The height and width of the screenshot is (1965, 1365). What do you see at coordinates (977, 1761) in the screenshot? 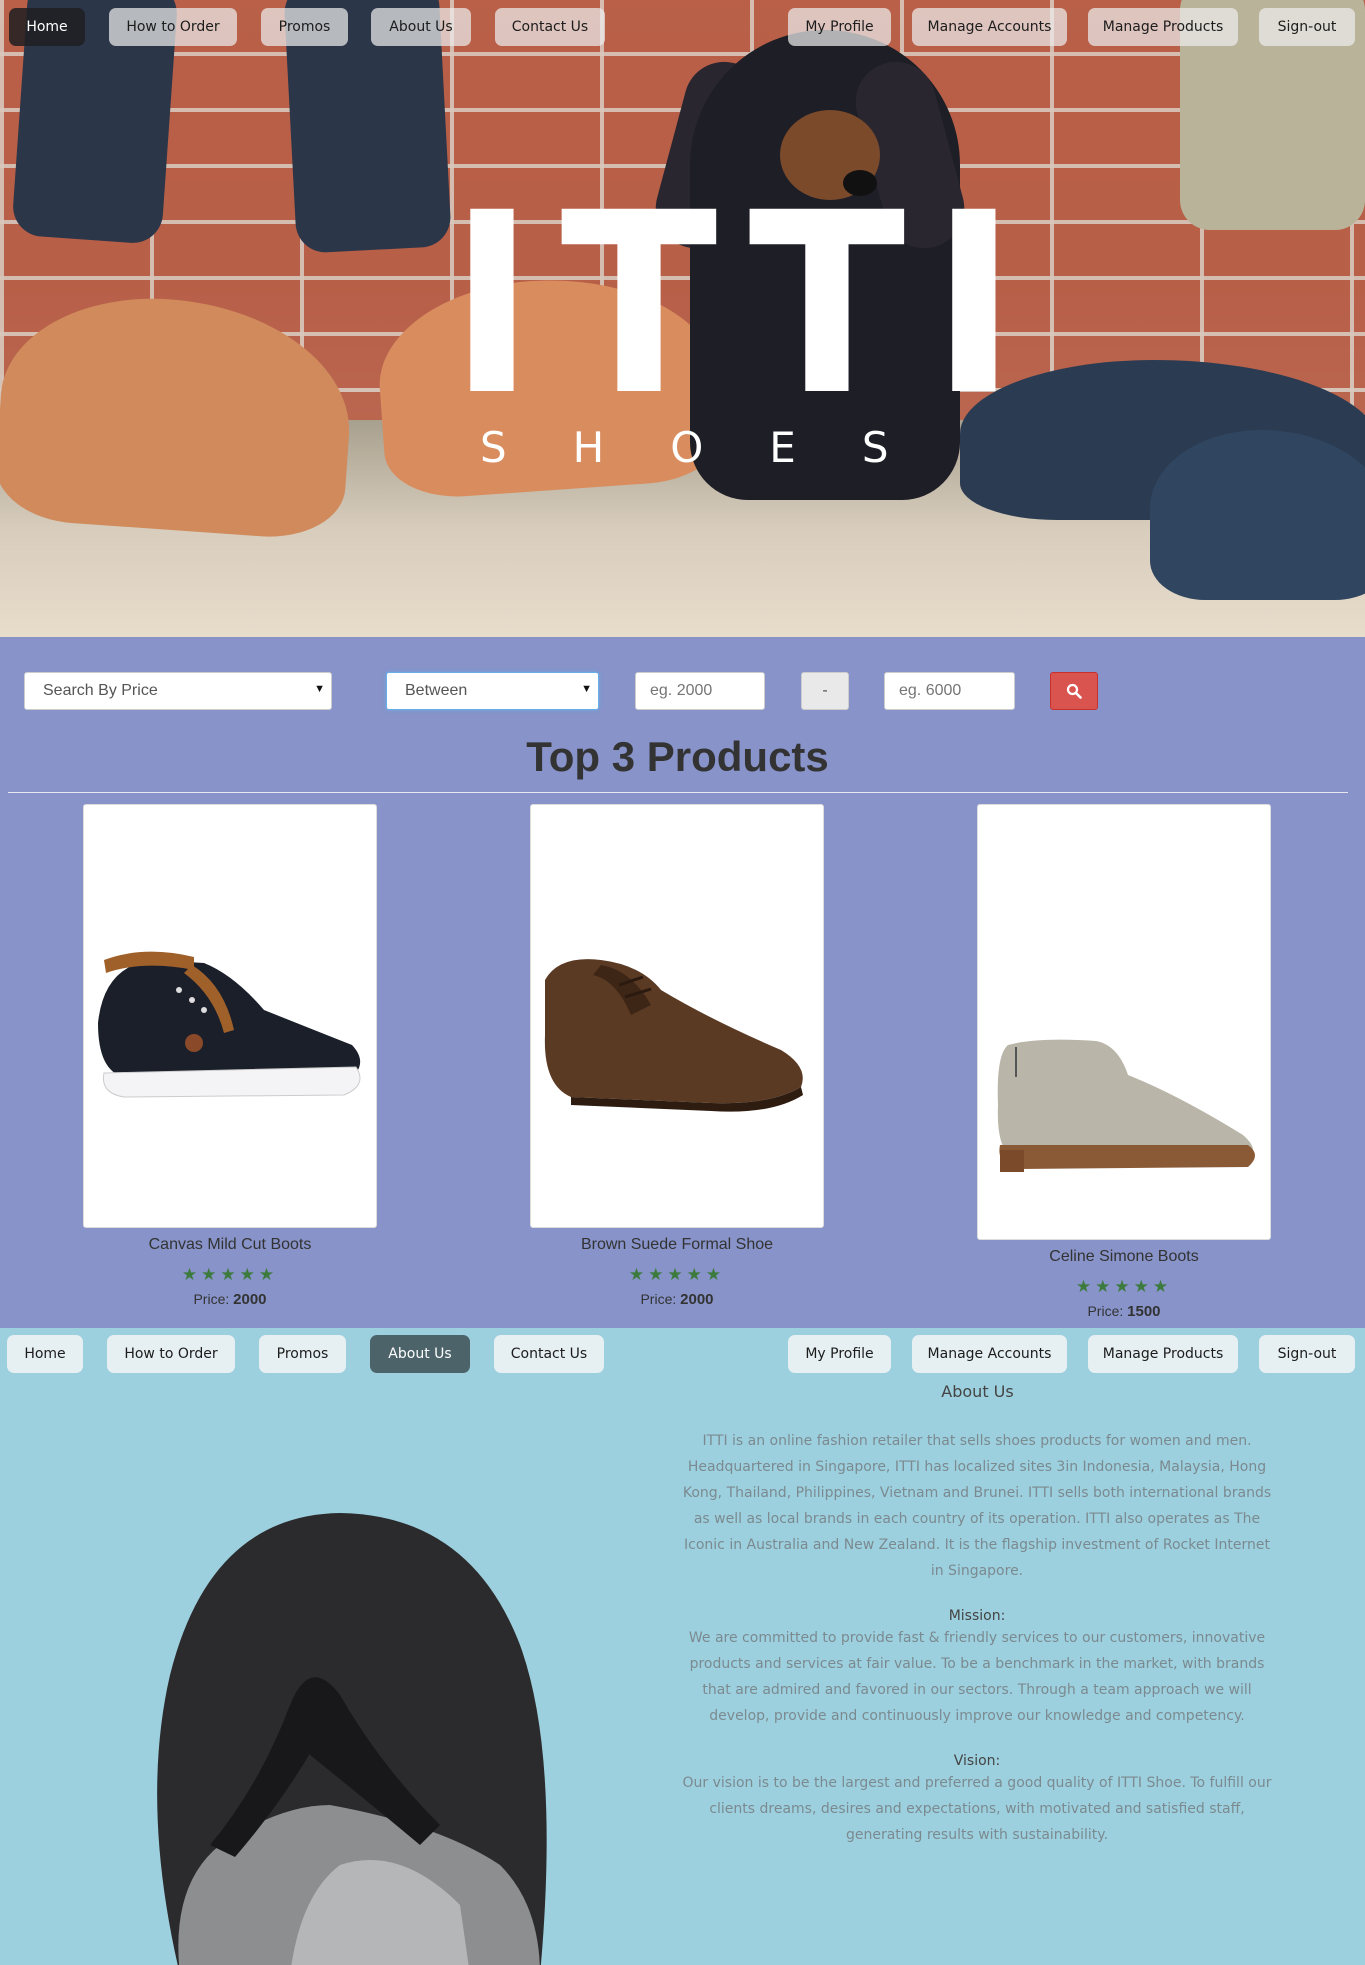
I see `vision-heading: Vision:` at bounding box center [977, 1761].